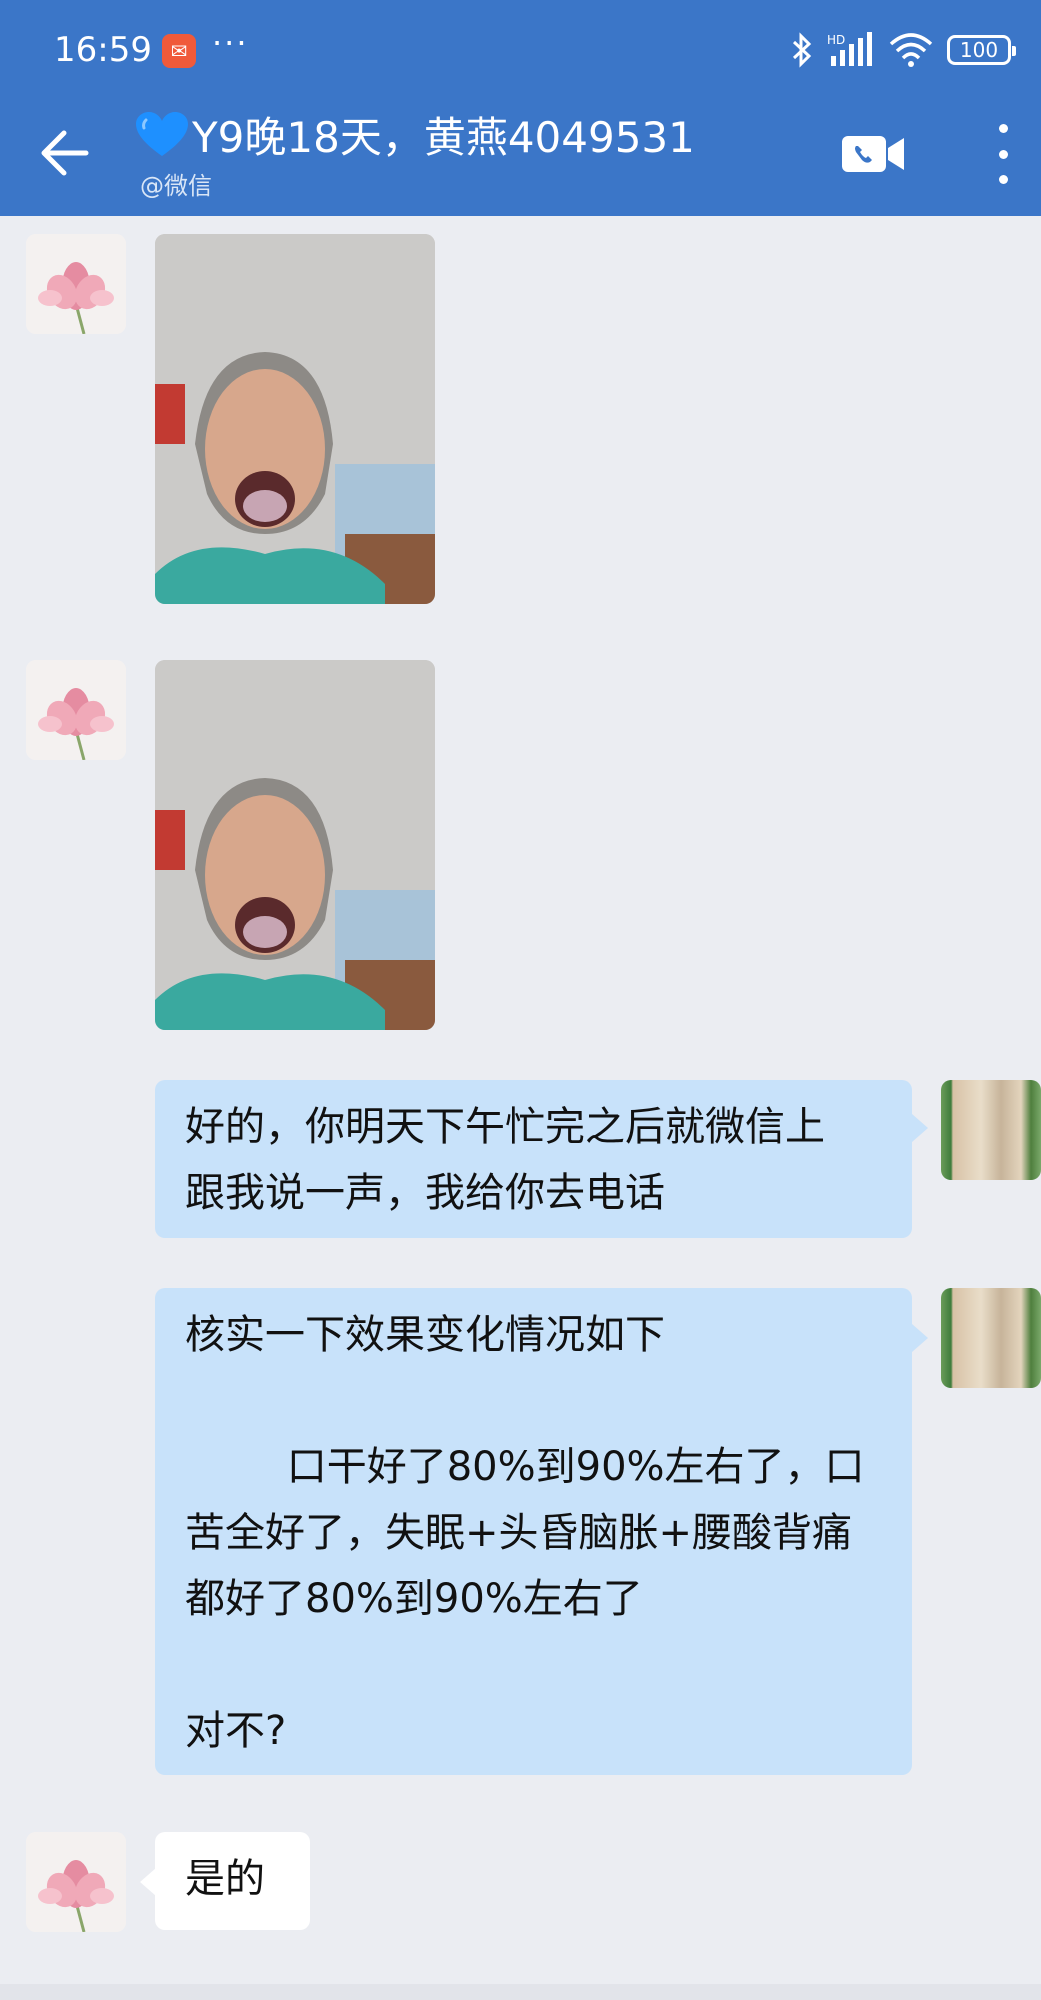 The image size is (1041, 2000). Describe the element at coordinates (533, 1159) in the screenshot. I see `message-bubble-outgoing: 好的，你明天下午忙完之后就微信上 跟我说一声，我给你去电话` at that location.